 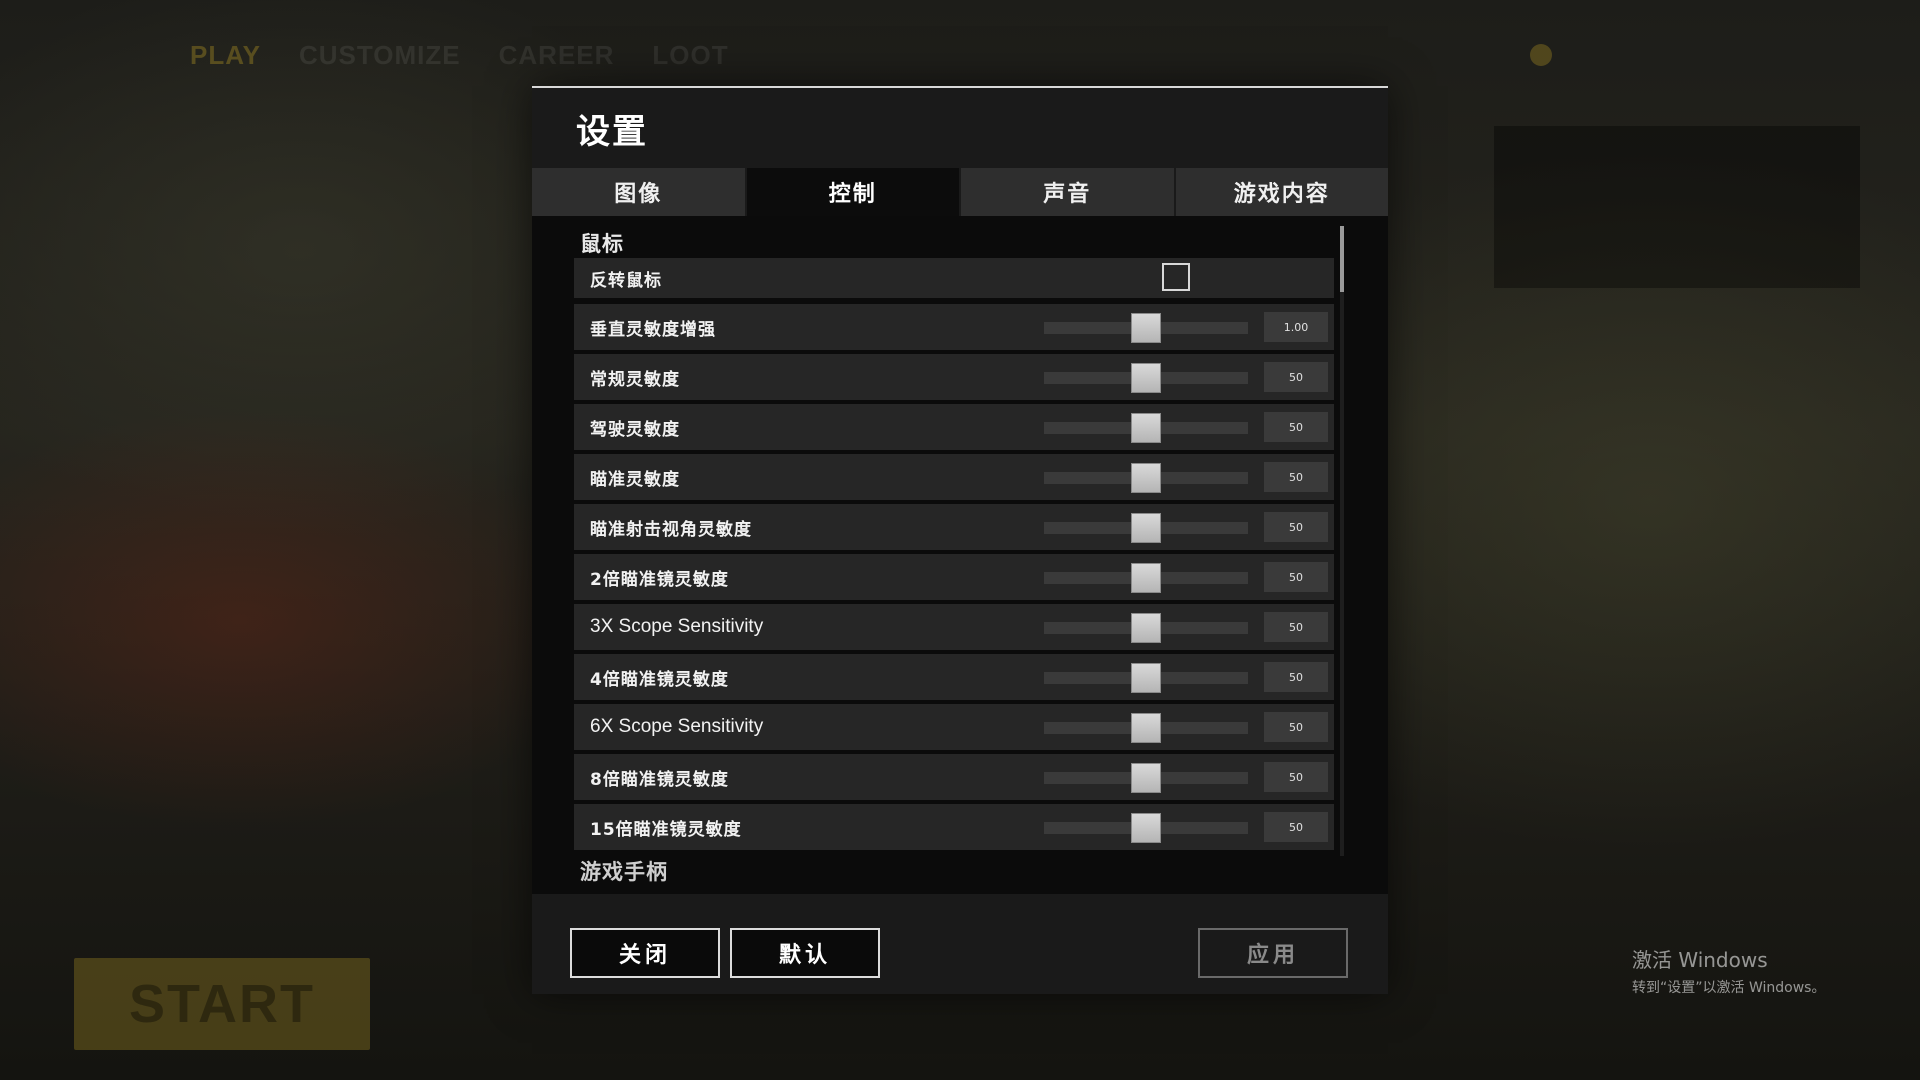 What do you see at coordinates (954, 427) in the screenshot?
I see `setting-row-slider: 驾驶灵敏度 50` at bounding box center [954, 427].